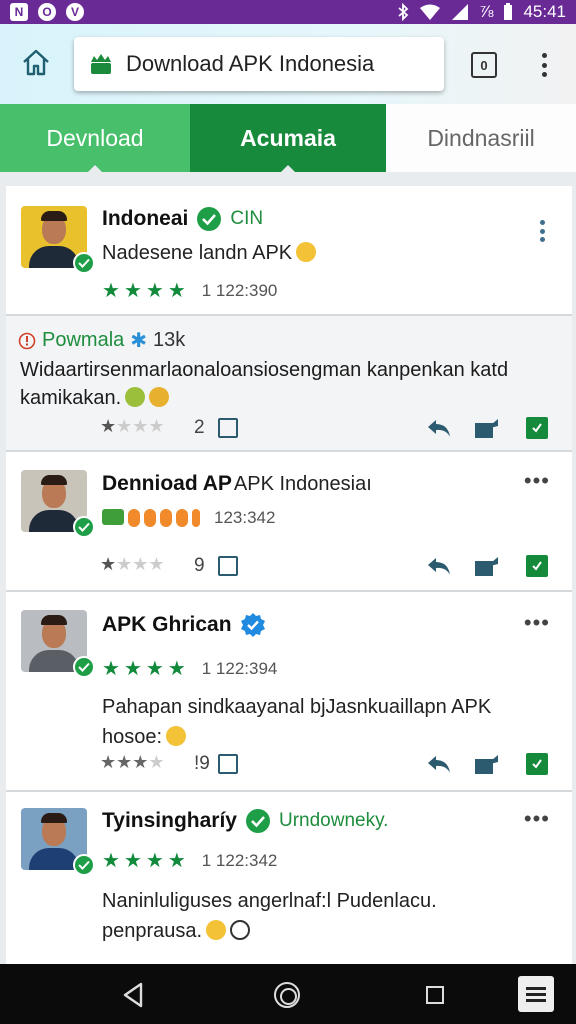 The width and height of the screenshot is (576, 1024). Describe the element at coordinates (197, 253) in the screenshot. I see `post-subtitle: Nadesene landn APK` at that location.